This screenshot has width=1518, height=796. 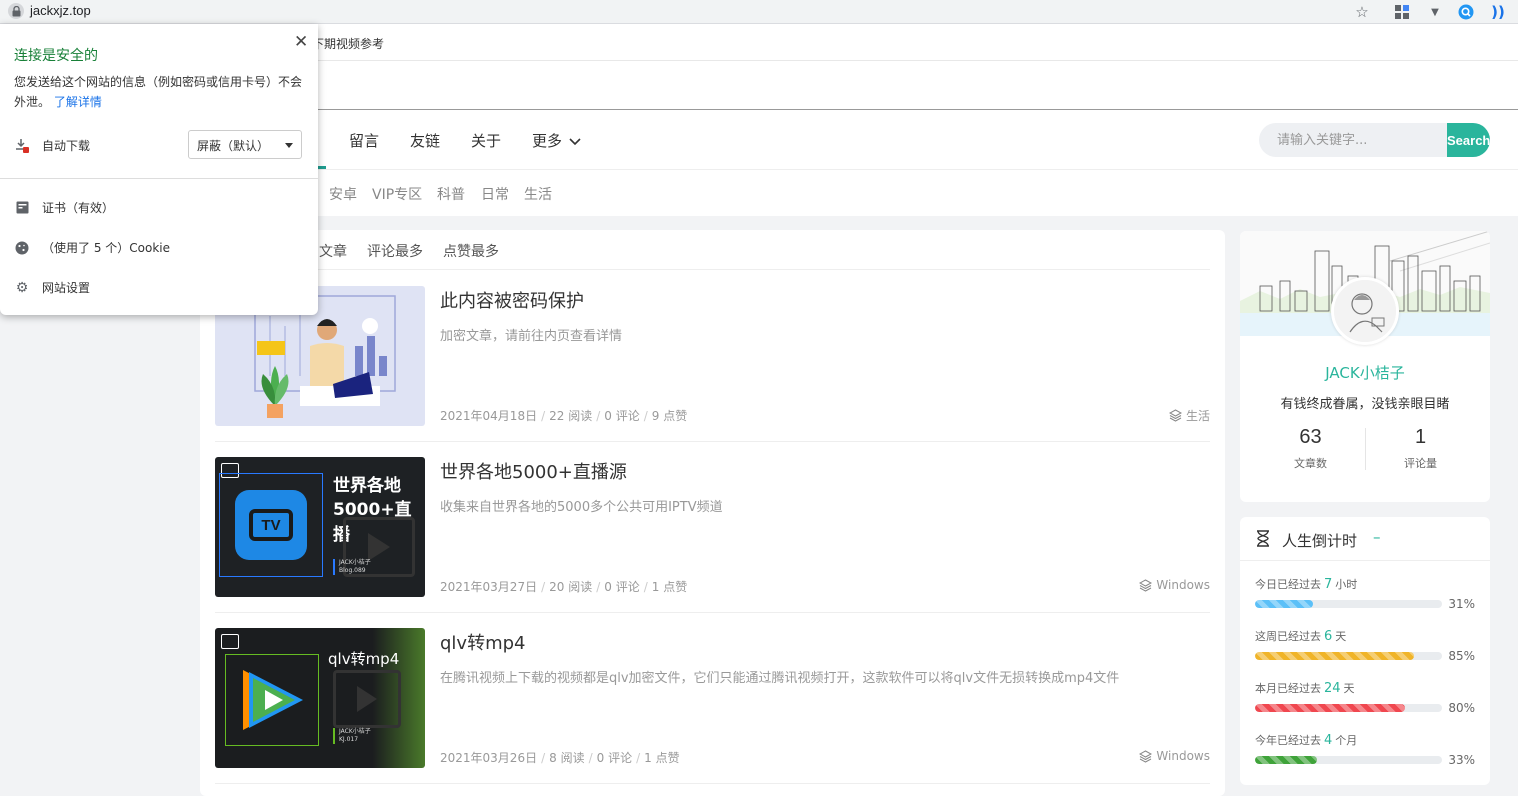 What do you see at coordinates (352, 567) in the screenshot?
I see `thumbnail-watermark: JACK小桔子 Blog.089` at bounding box center [352, 567].